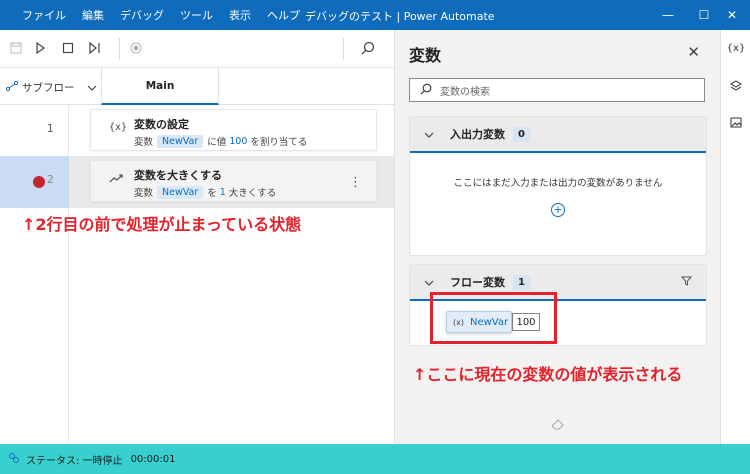 Image resolution: width=750 pixels, height=474 pixels. I want to click on count-badge: 1, so click(521, 282).